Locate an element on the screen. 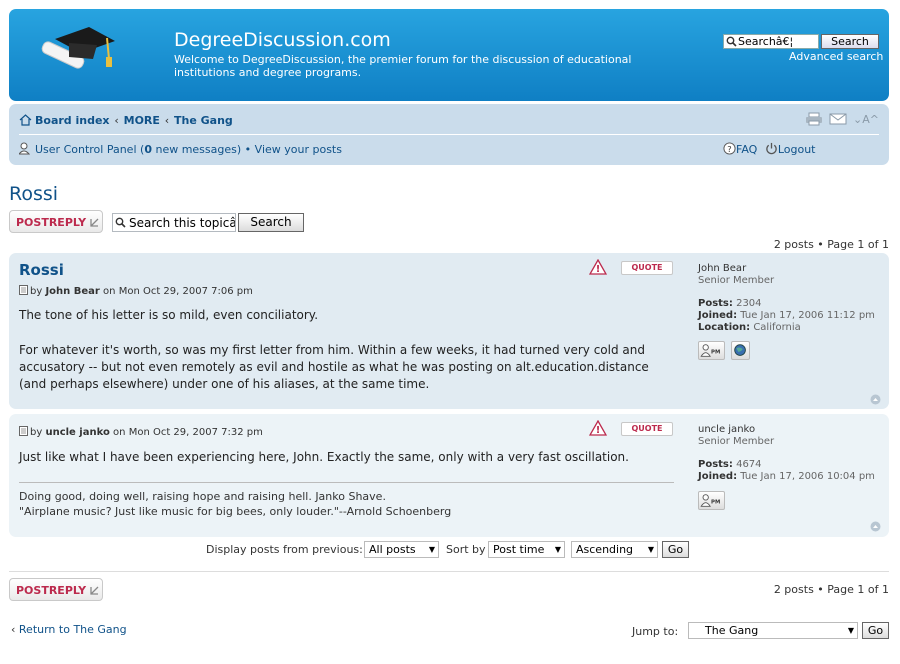  sort-order-select: Ascending ▼ is located at coordinates (614, 549).